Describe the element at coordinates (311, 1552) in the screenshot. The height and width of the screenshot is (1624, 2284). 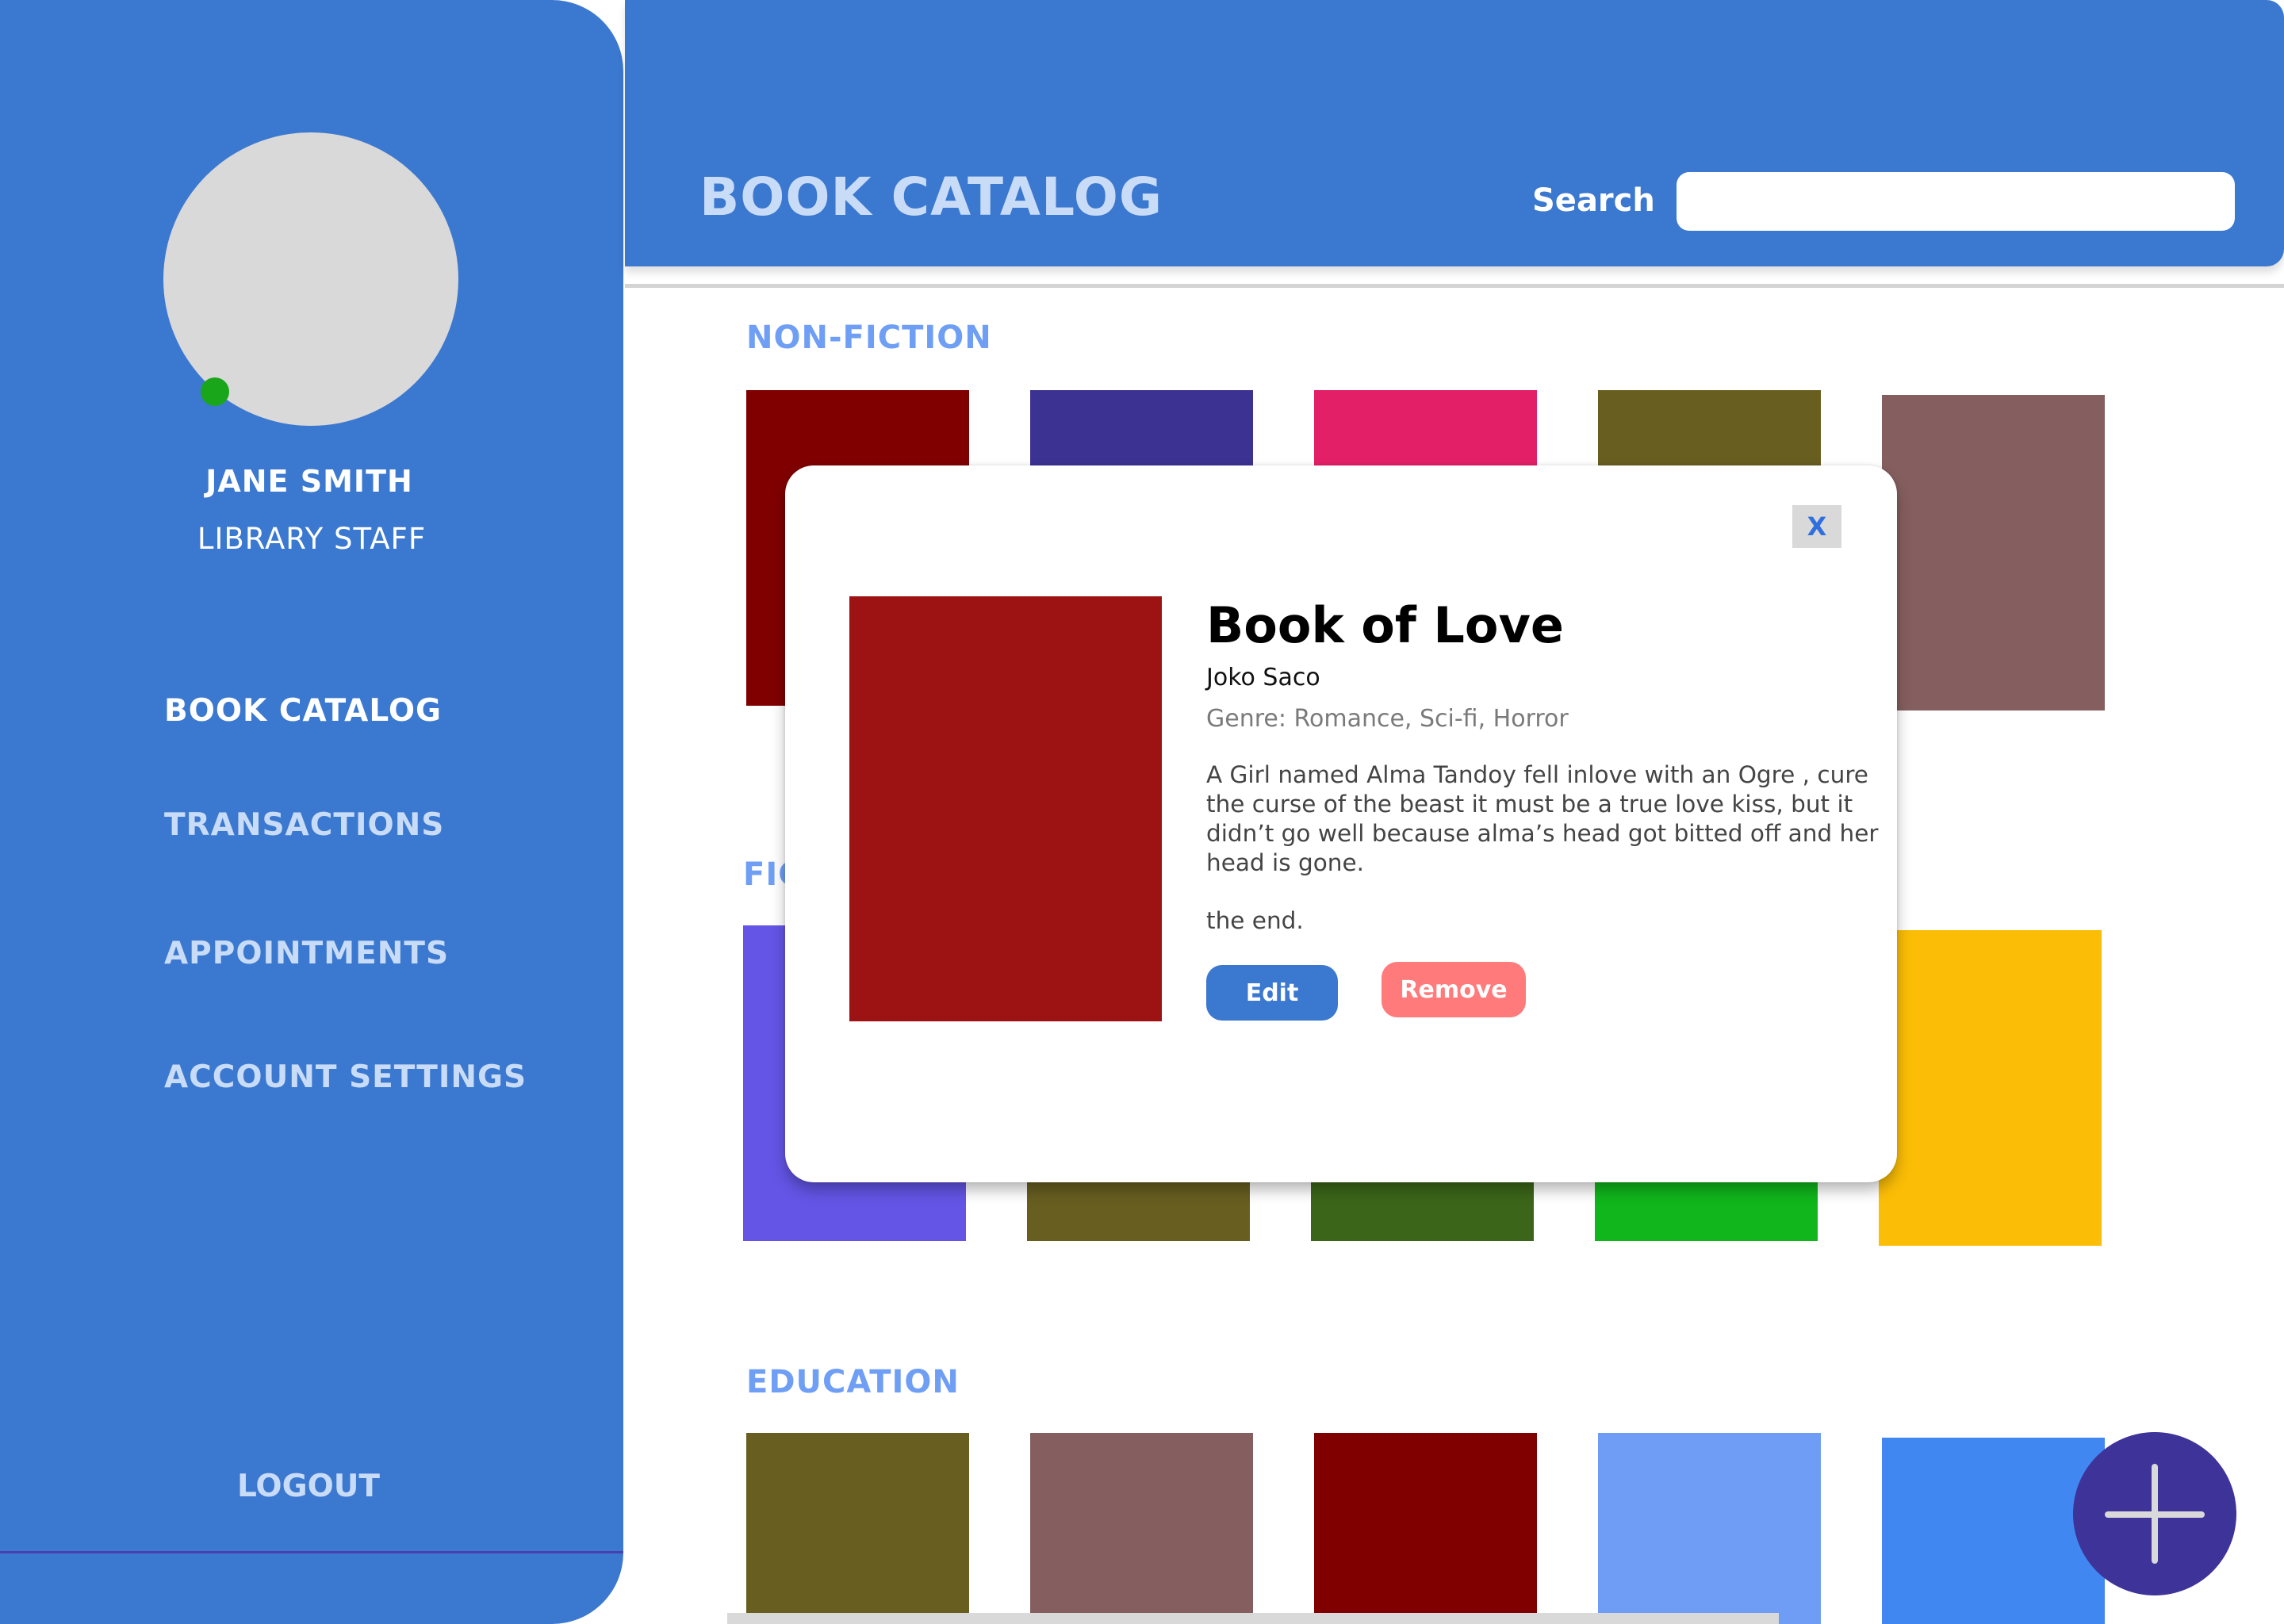
I see `sidebar-divider` at that location.